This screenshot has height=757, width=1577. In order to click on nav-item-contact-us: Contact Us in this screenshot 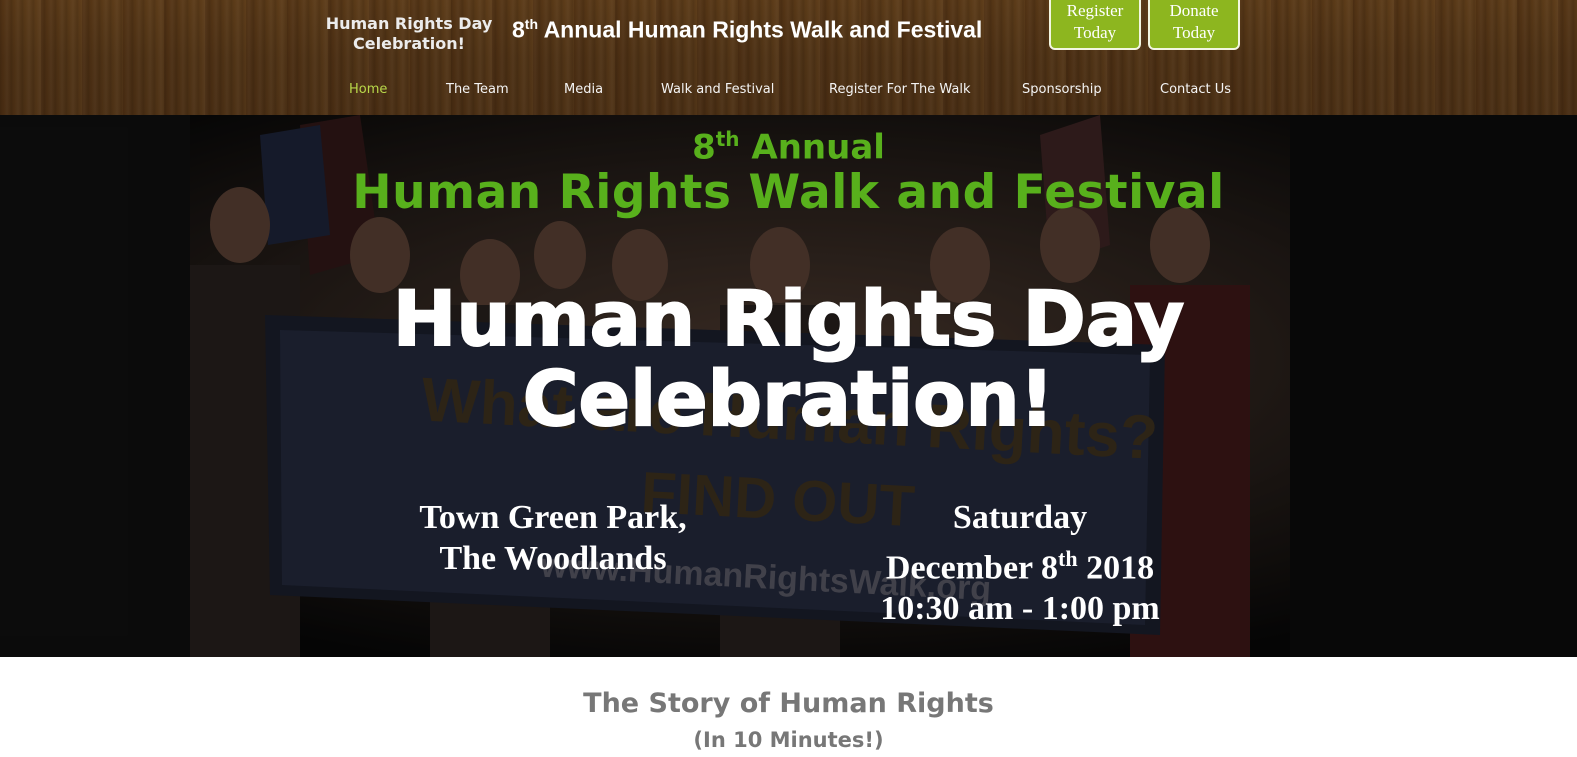, I will do `click(1195, 89)`.